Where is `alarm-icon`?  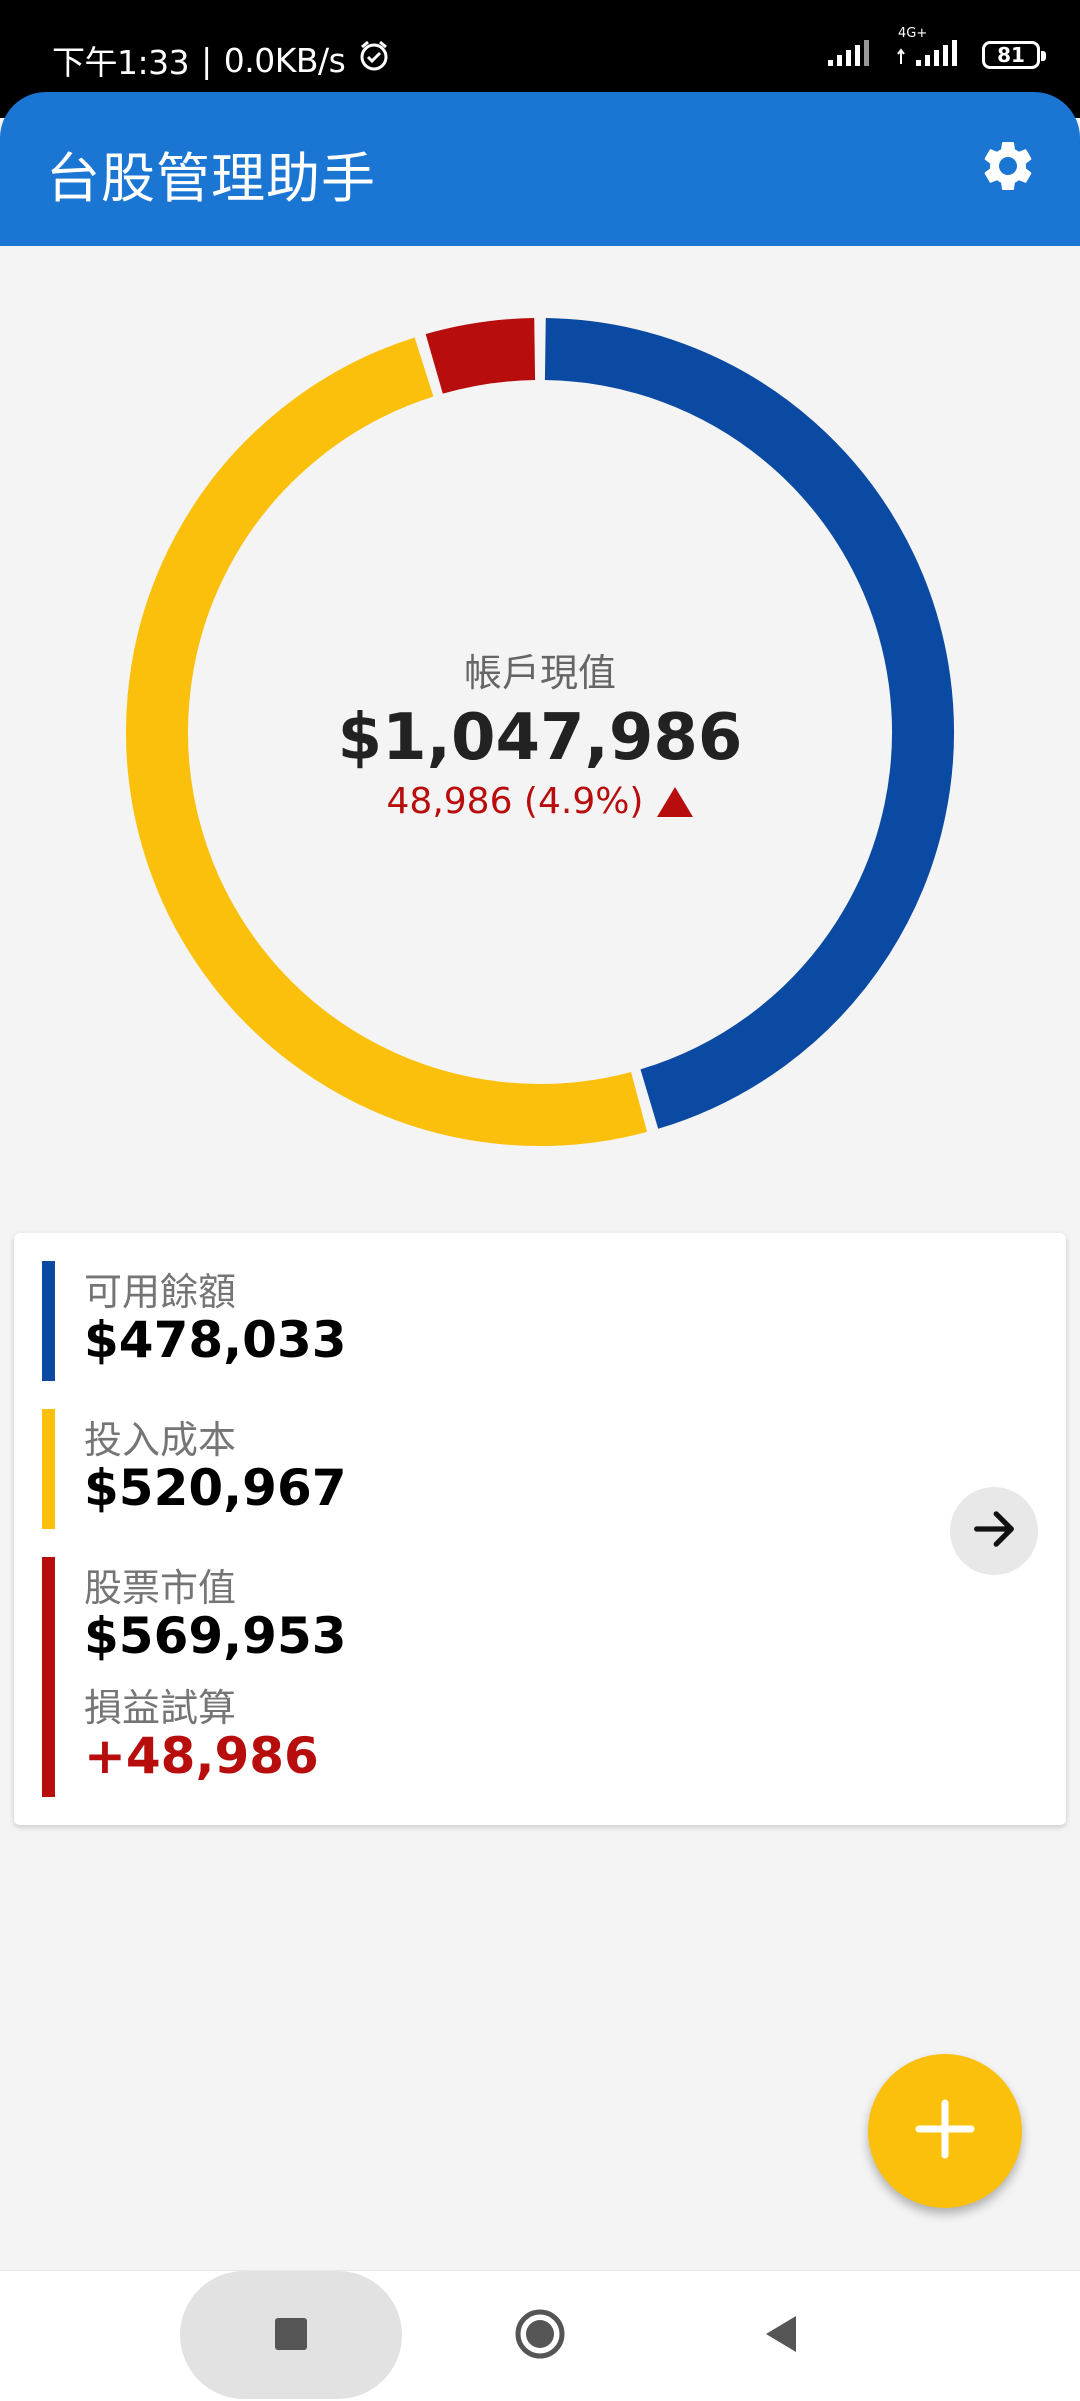
alarm-icon is located at coordinates (374, 60).